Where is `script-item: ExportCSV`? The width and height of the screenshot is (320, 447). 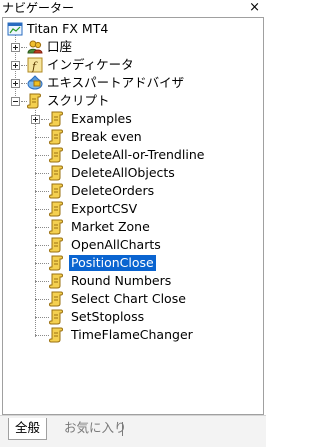 script-item: ExportCSV is located at coordinates (133, 209).